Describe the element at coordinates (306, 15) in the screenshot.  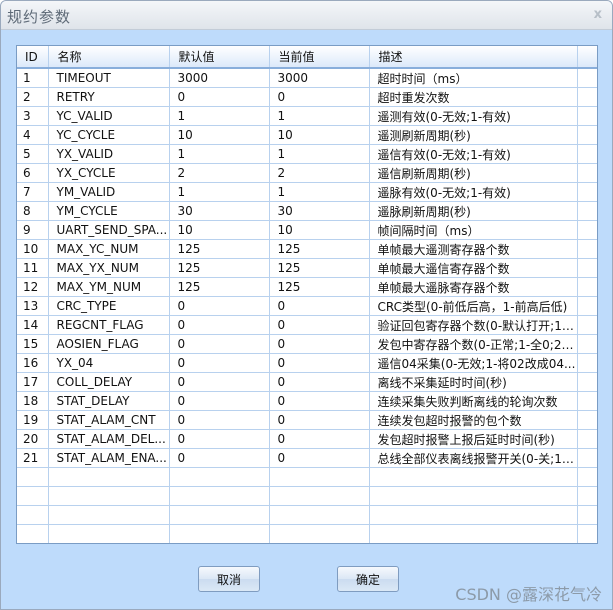
I see `title-bar: 规约参数 x` at that location.